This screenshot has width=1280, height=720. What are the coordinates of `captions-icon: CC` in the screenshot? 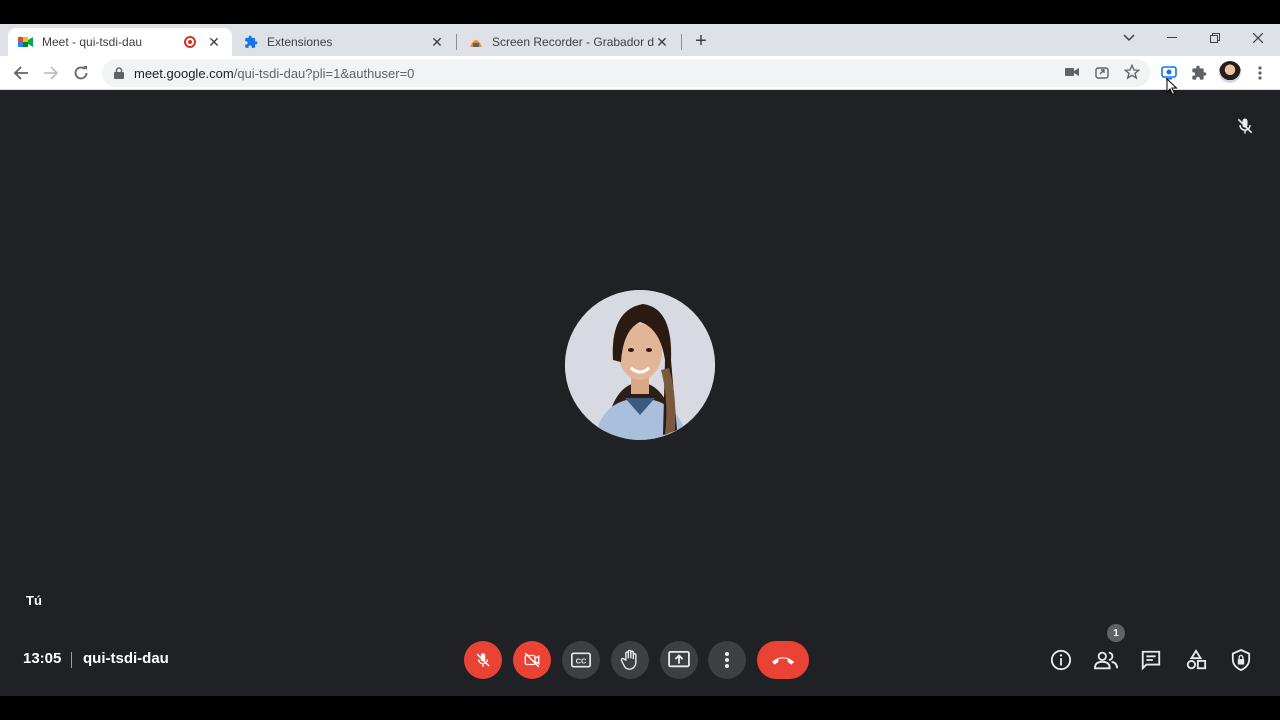 It's located at (581, 660).